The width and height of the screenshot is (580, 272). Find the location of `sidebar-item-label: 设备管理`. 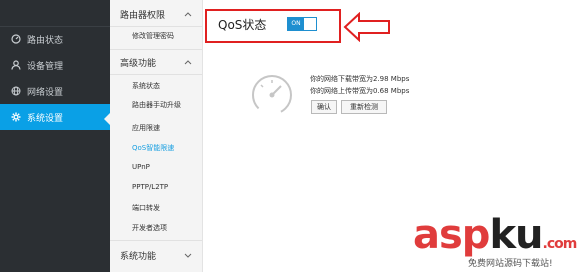

sidebar-item-label: 设备管理 is located at coordinates (45, 66).